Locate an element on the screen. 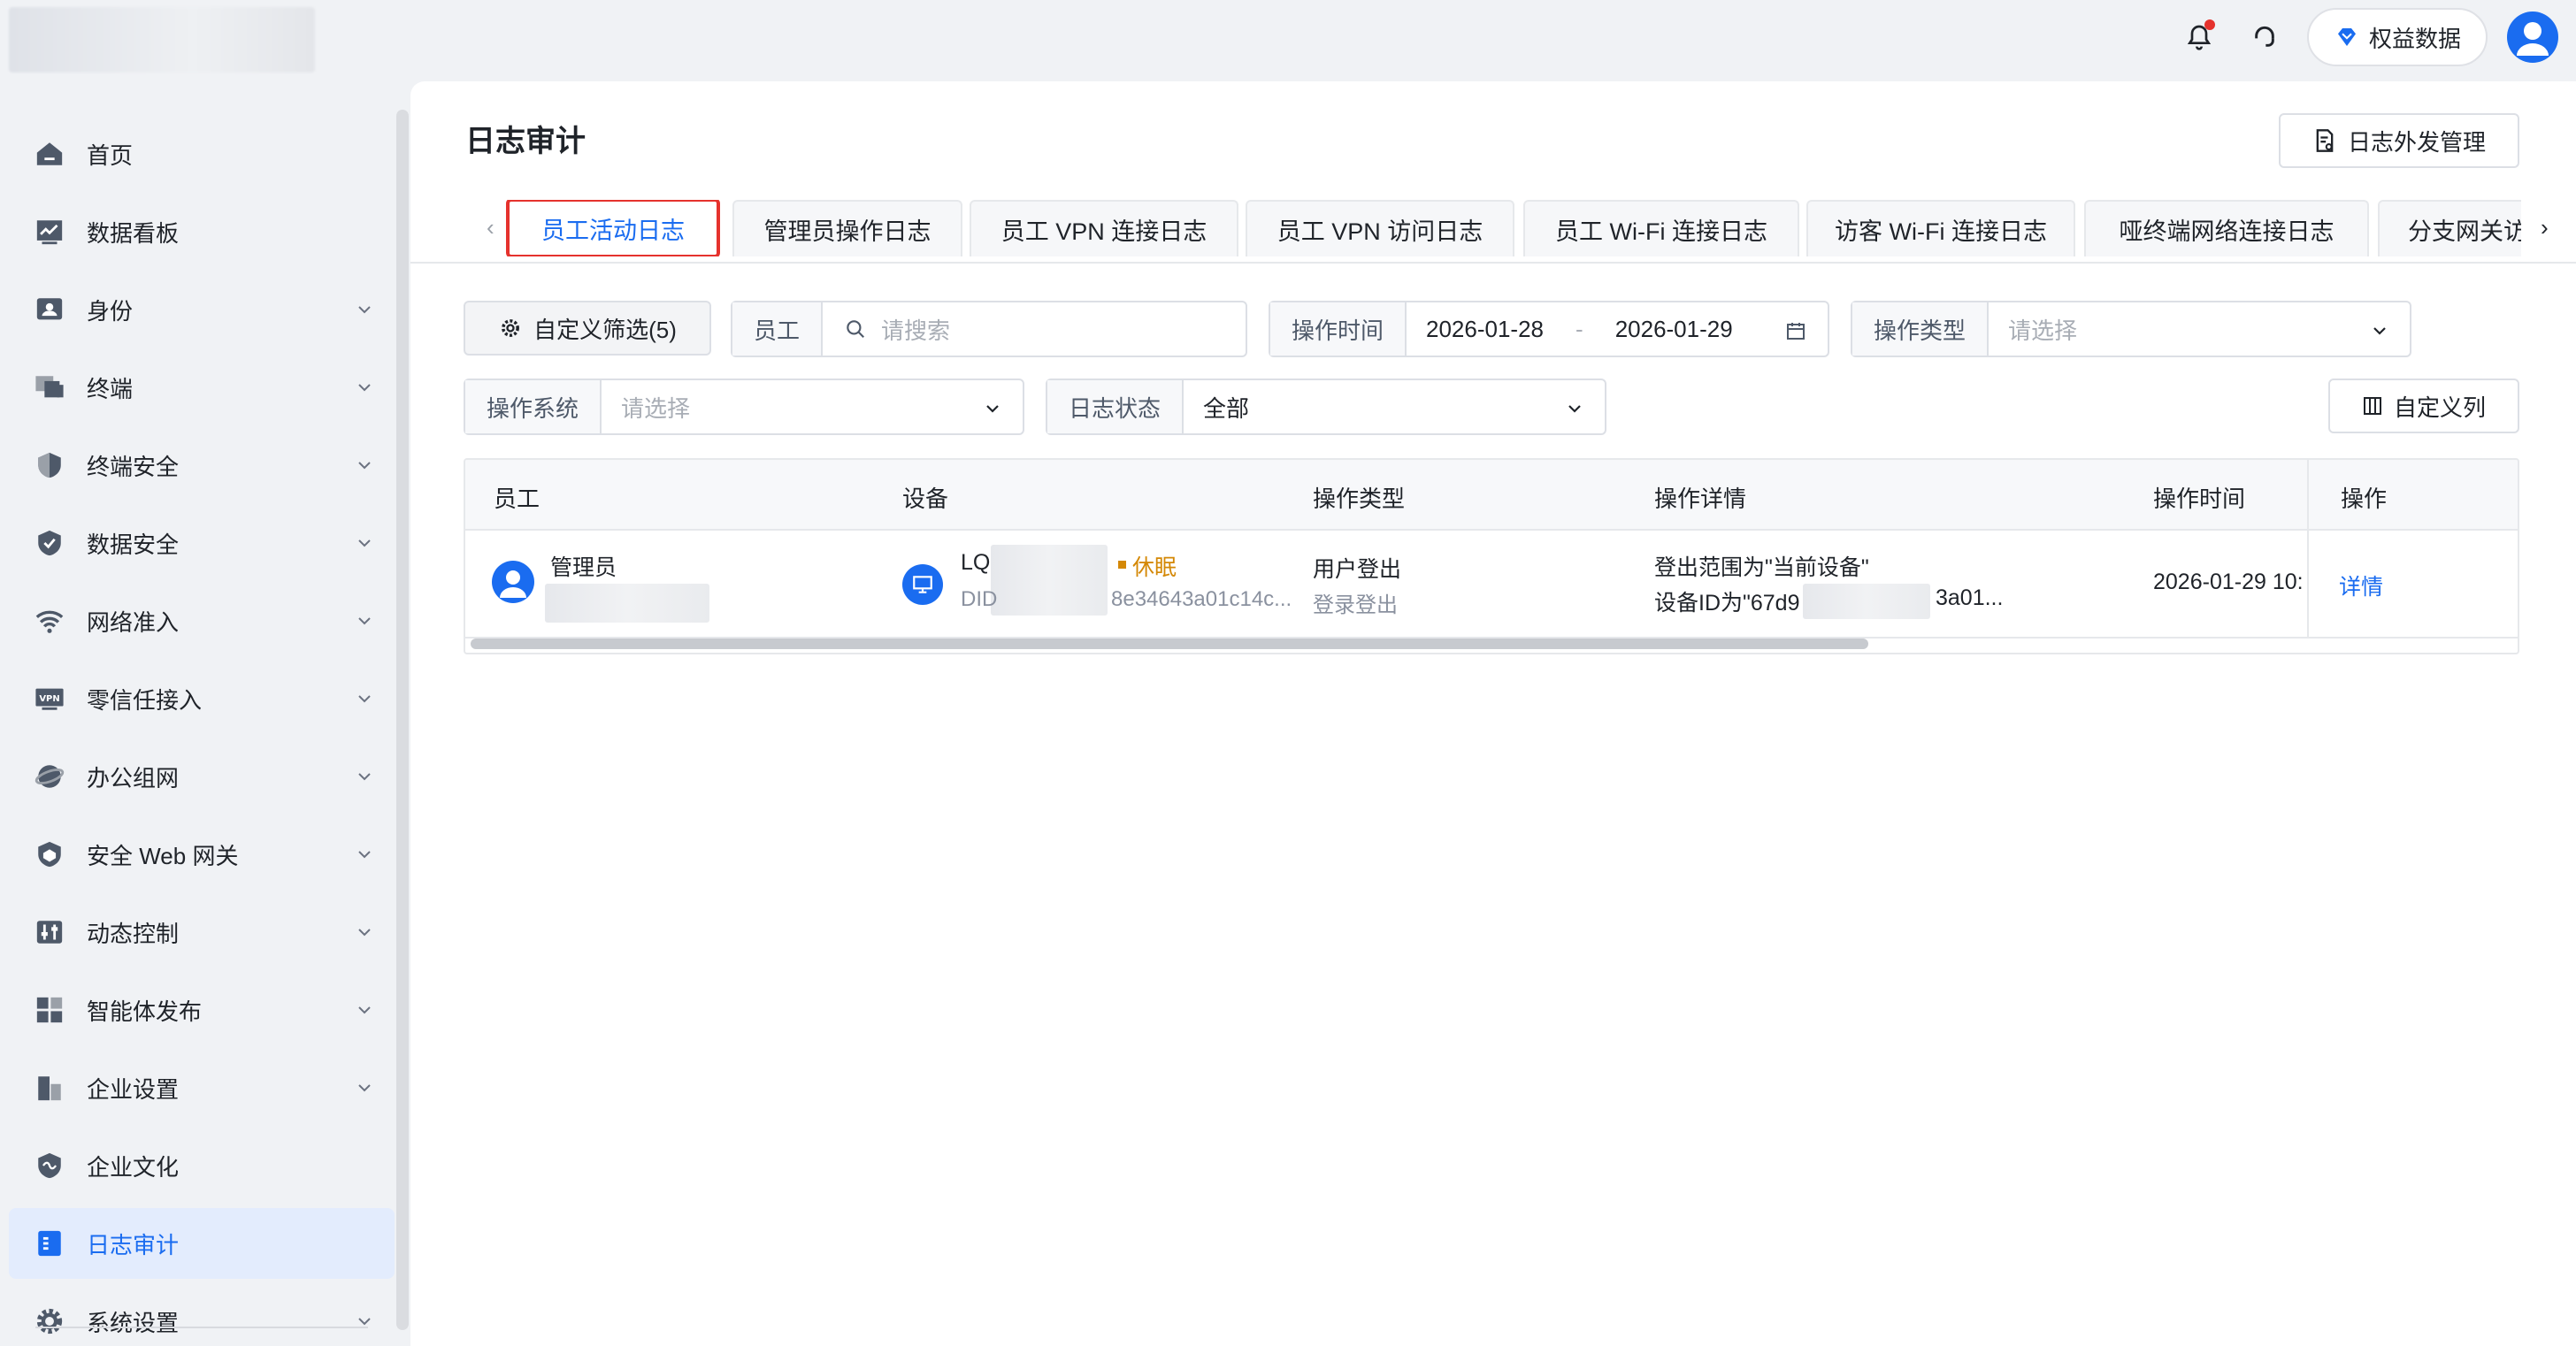 The height and width of the screenshot is (1346, 2576). column-header-employee: 员工 is located at coordinates (517, 499).